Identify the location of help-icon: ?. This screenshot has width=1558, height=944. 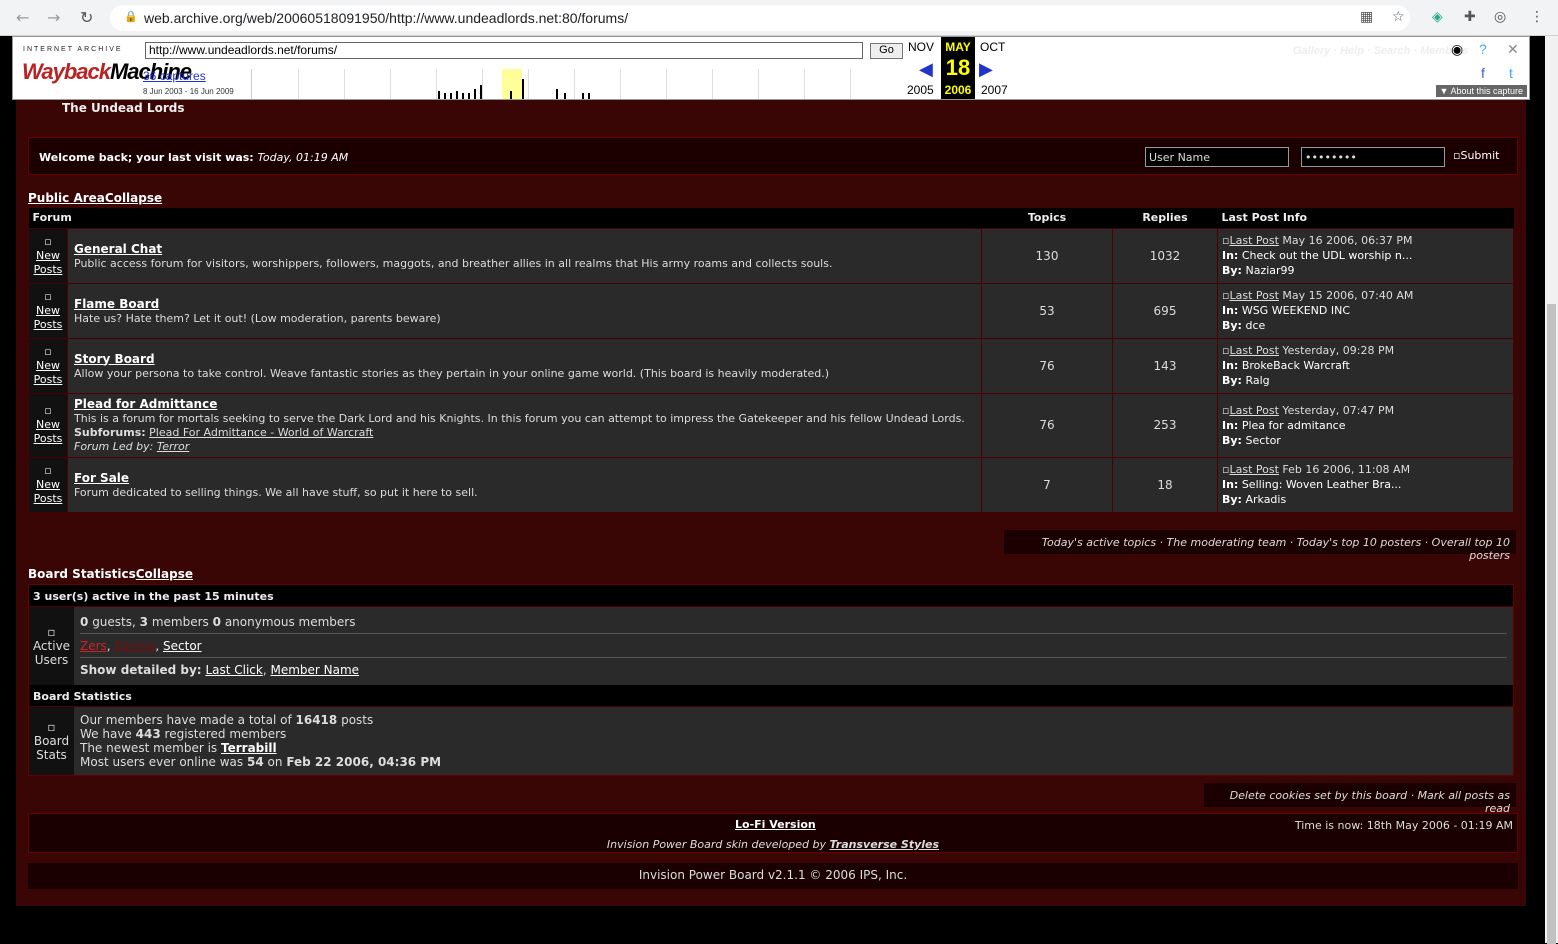
(1483, 49).